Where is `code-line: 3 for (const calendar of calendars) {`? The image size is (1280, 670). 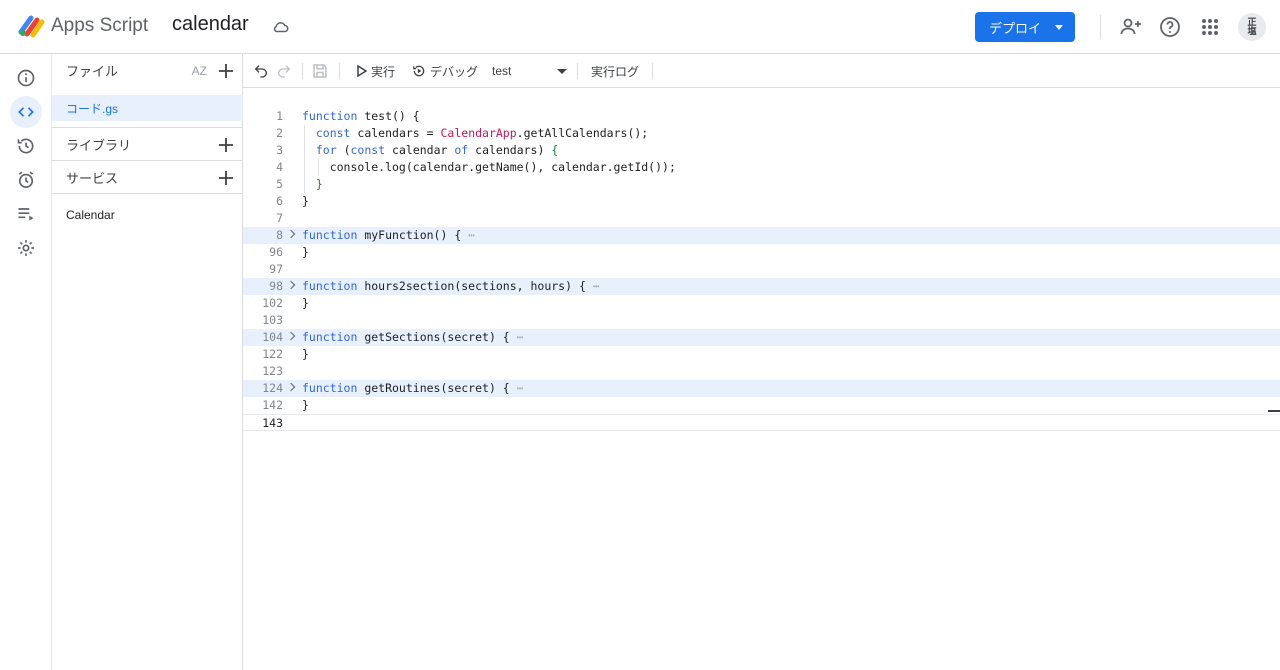
code-line: 3 for (const calendar of calendars) { is located at coordinates (761, 150).